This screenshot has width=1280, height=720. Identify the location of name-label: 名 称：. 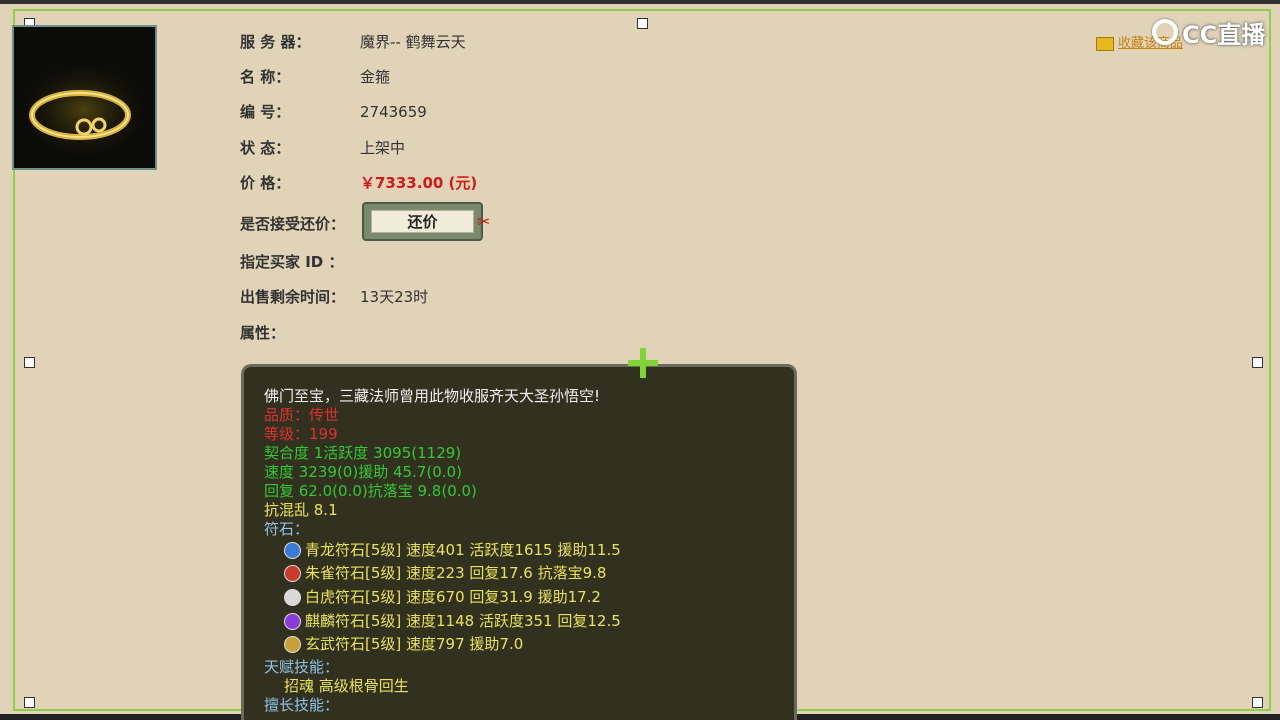
(265, 77).